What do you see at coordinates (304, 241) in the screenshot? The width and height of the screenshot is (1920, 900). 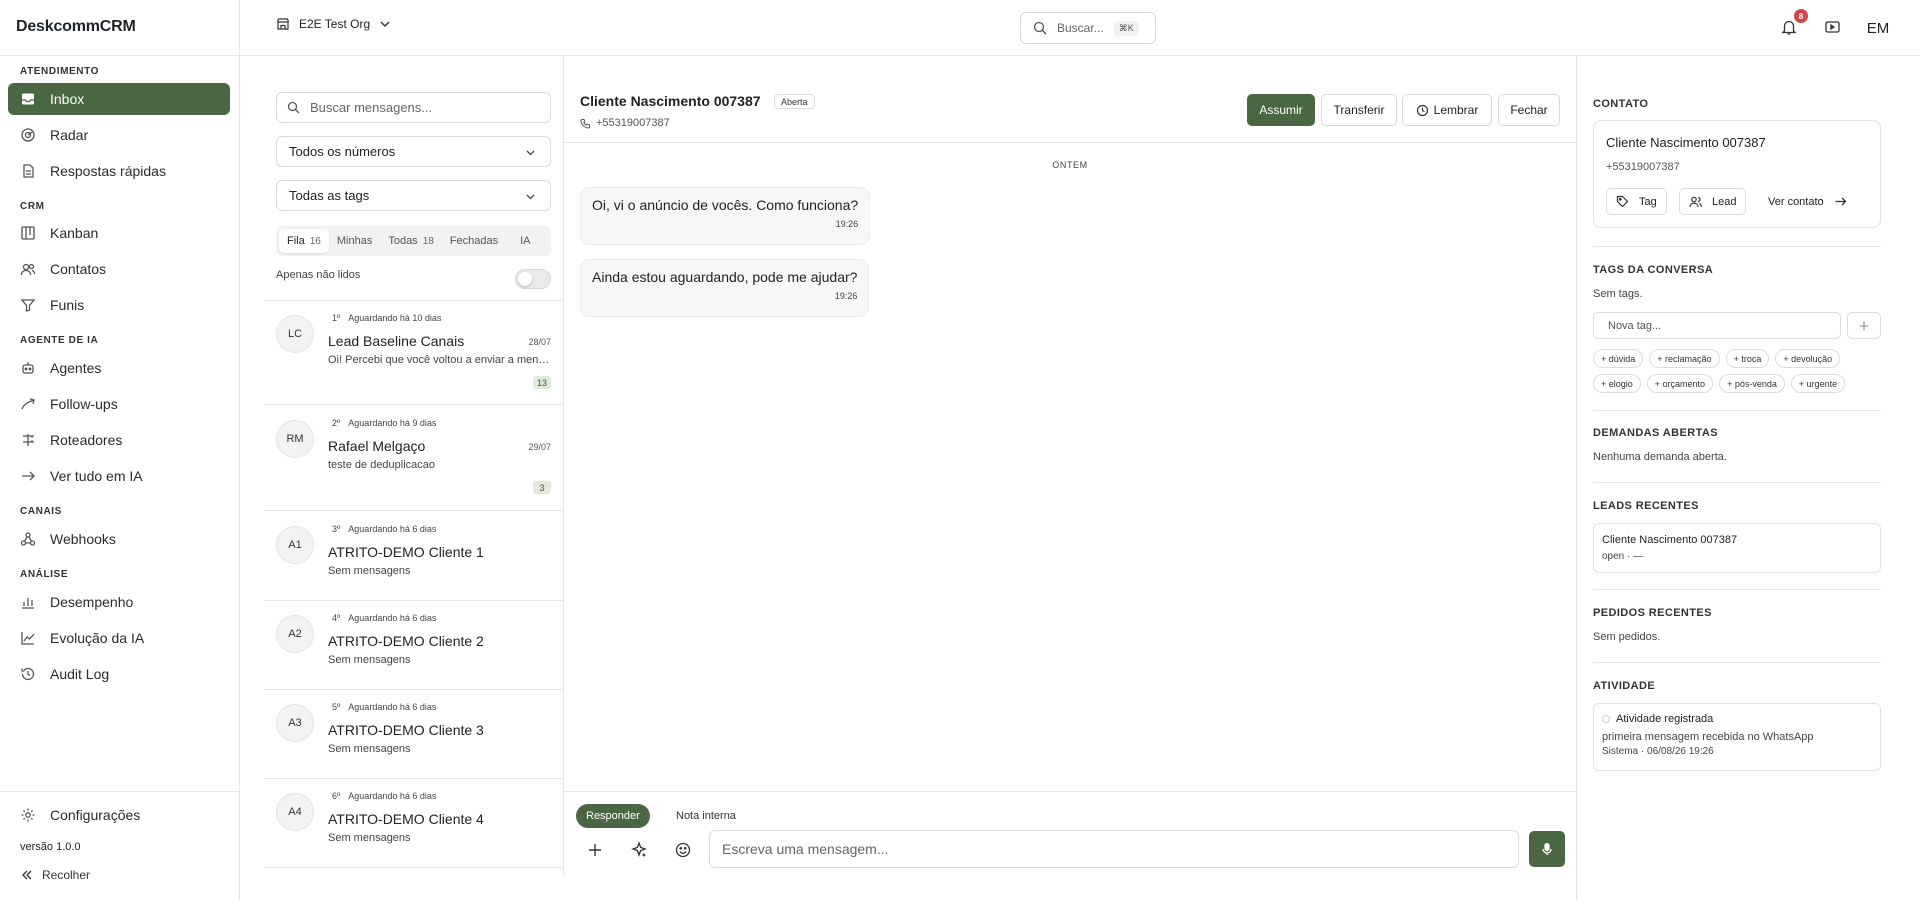 I see `tab-queue: Fila 16` at bounding box center [304, 241].